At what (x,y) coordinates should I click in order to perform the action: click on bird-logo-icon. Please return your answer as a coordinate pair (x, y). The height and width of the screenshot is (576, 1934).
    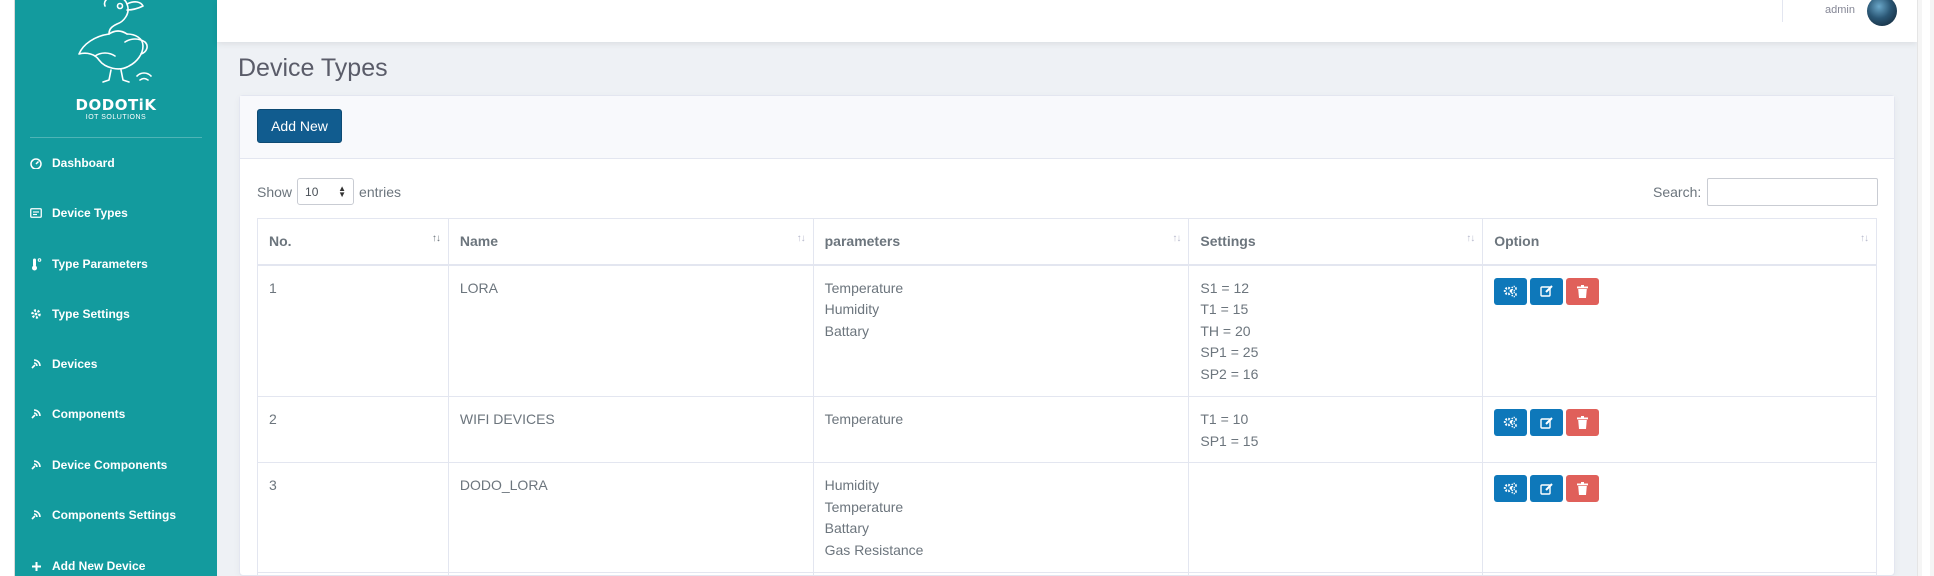
    Looking at the image, I should click on (115, 41).